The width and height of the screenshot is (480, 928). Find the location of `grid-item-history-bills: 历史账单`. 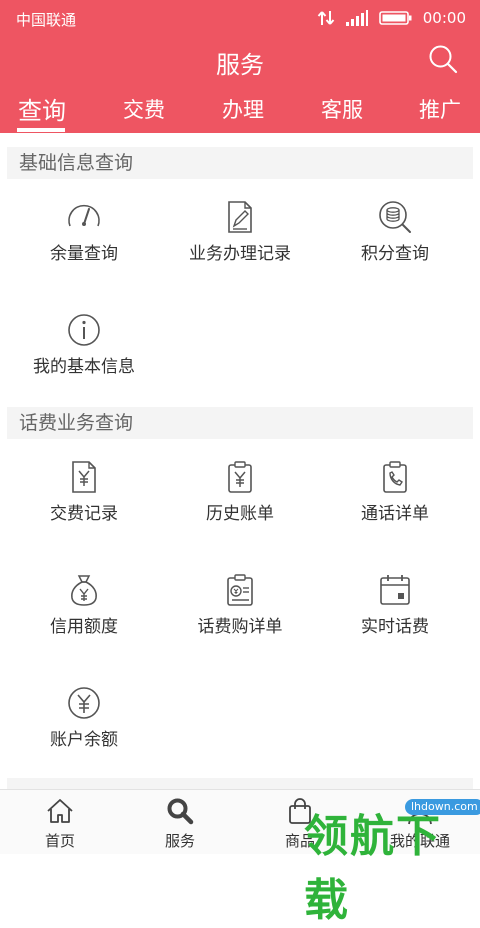

grid-item-history-bills: 历史账单 is located at coordinates (240, 509).